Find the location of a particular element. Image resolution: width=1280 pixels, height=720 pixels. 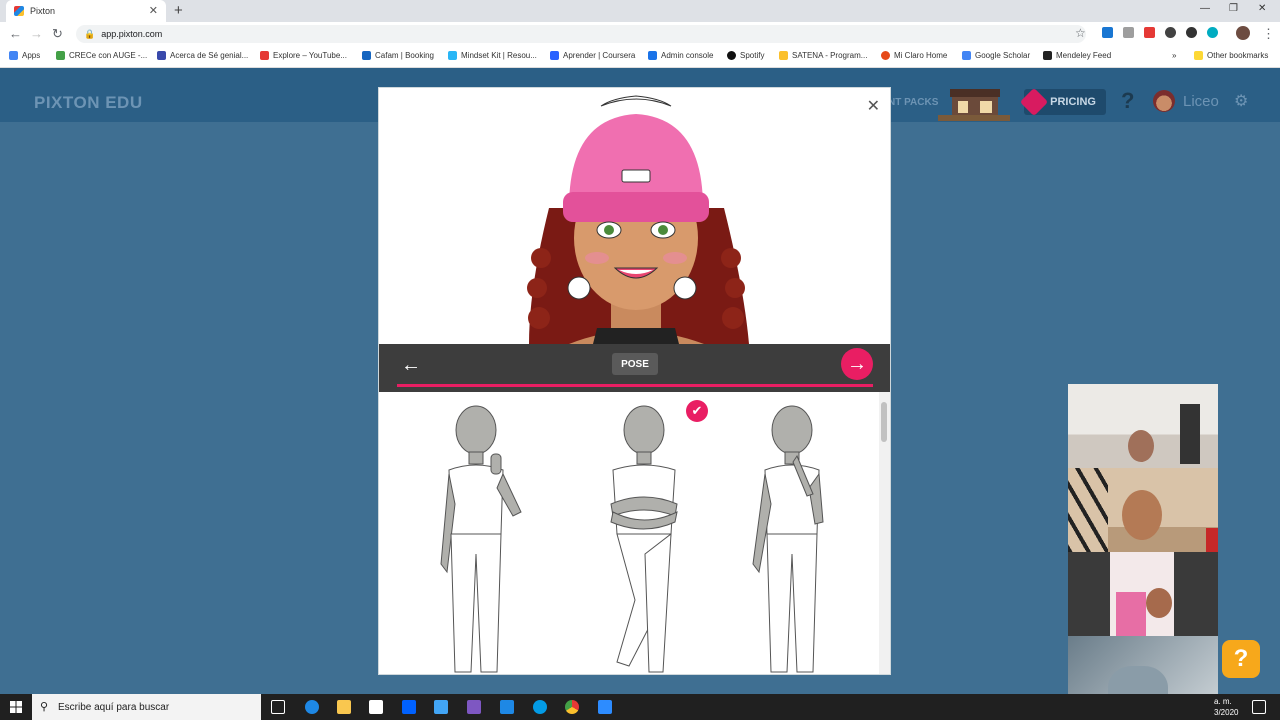

pixton-favicon-icon is located at coordinates (19, 11).